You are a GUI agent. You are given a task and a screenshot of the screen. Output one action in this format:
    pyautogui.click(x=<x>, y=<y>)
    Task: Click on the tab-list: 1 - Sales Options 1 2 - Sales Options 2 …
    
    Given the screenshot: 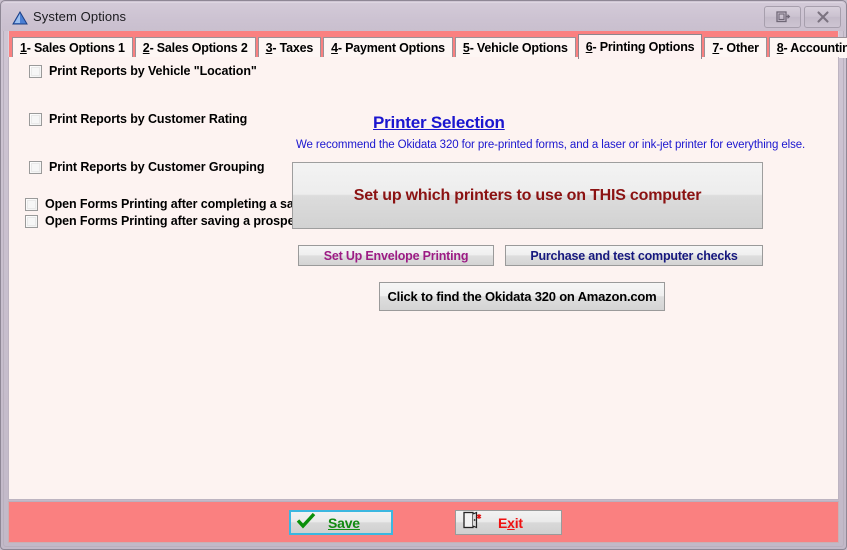 What is the action you would take?
    pyautogui.click(x=429, y=46)
    